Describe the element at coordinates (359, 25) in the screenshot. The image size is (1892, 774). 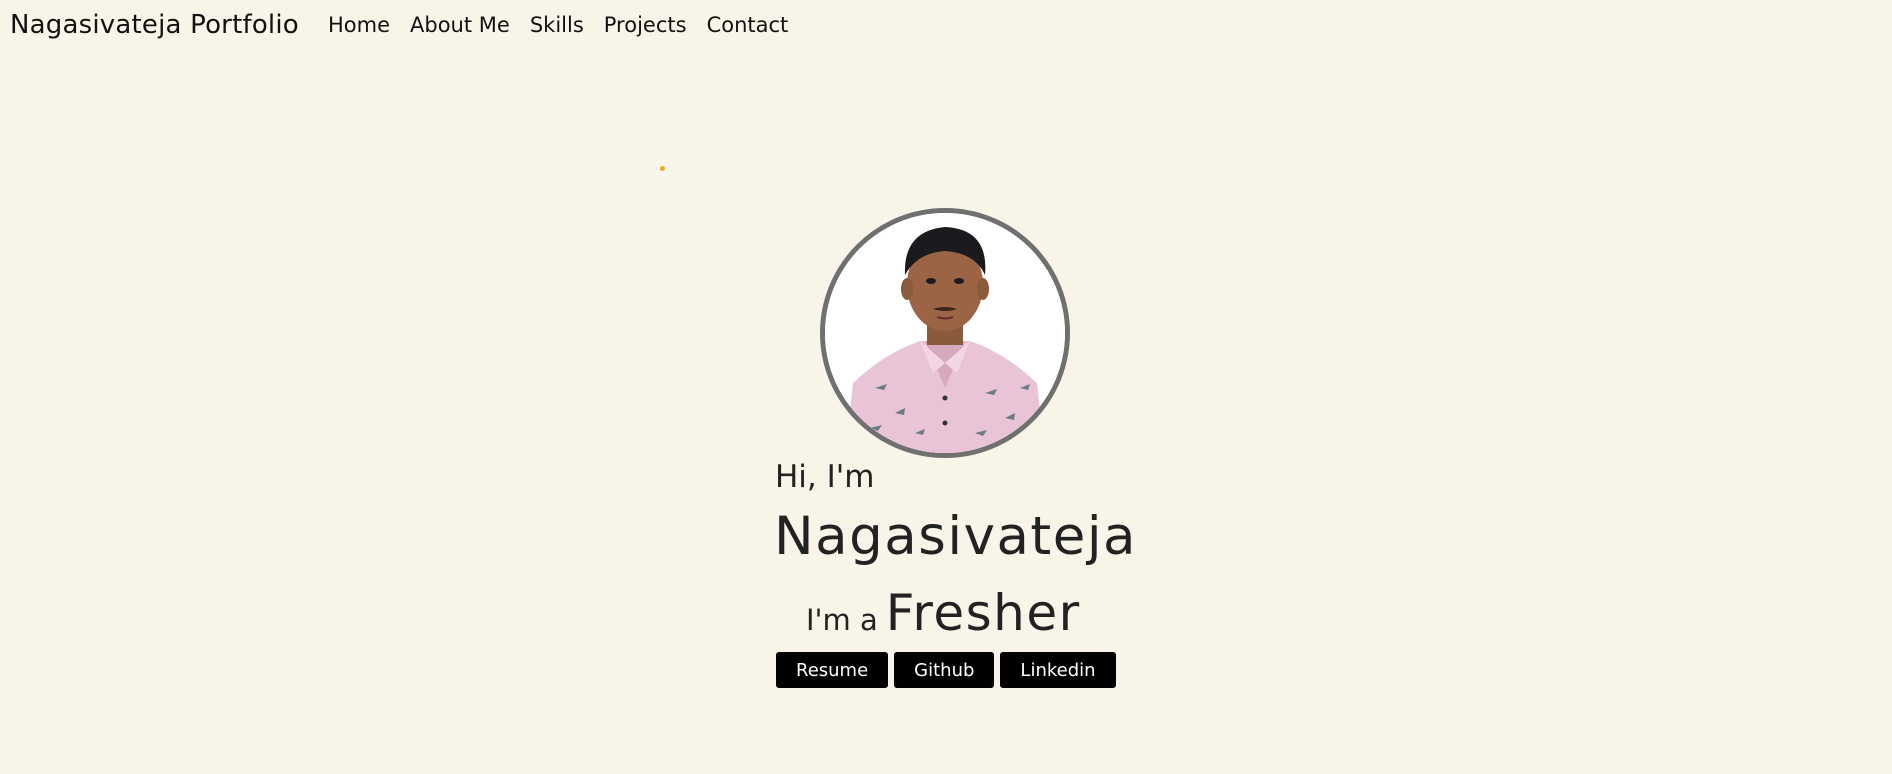
I see `nav-link-home: Home` at that location.